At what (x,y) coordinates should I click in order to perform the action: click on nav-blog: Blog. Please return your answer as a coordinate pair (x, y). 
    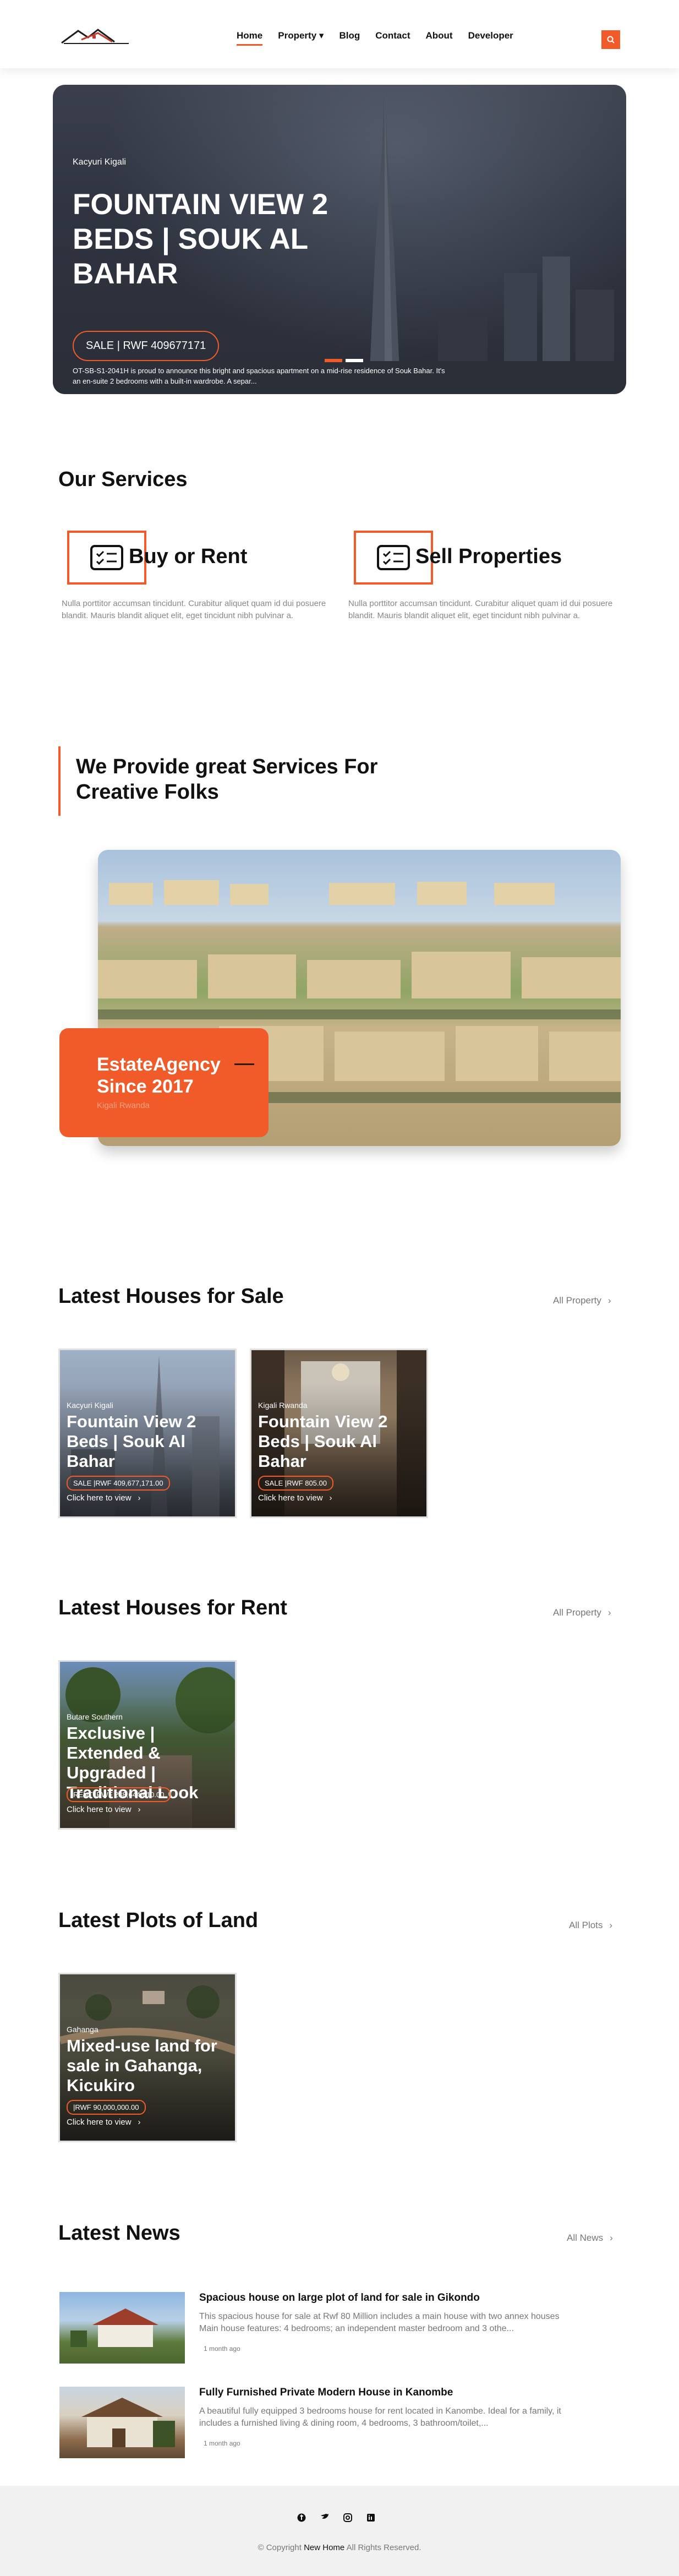
    Looking at the image, I should click on (349, 36).